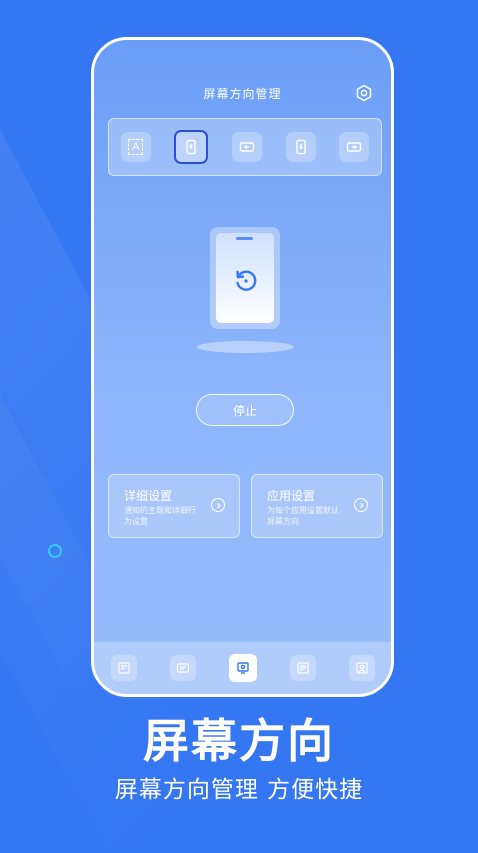 This screenshot has width=478, height=853. What do you see at coordinates (364, 93) in the screenshot?
I see `gear-icon` at bounding box center [364, 93].